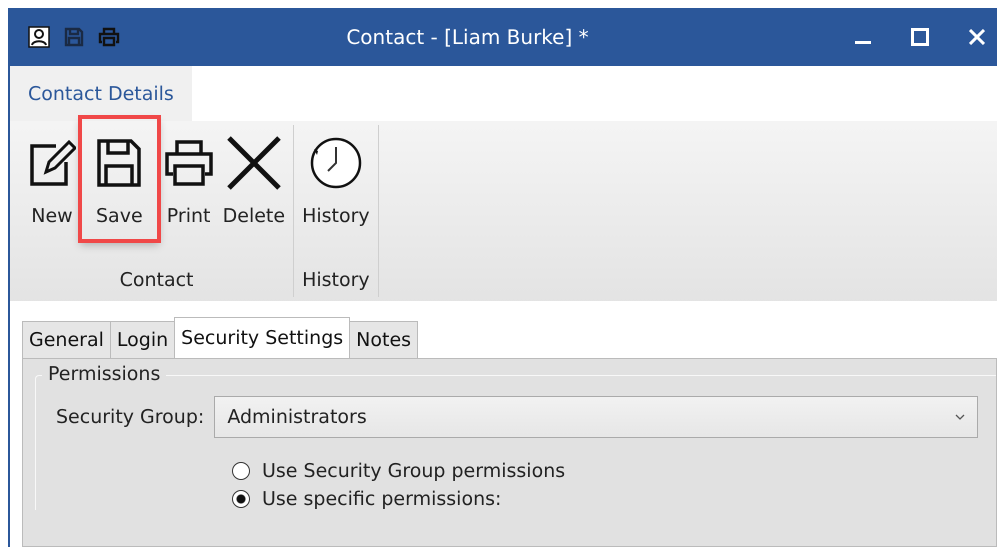 Image resolution: width=997 pixels, height=547 pixels. I want to click on group-label: History, so click(336, 280).